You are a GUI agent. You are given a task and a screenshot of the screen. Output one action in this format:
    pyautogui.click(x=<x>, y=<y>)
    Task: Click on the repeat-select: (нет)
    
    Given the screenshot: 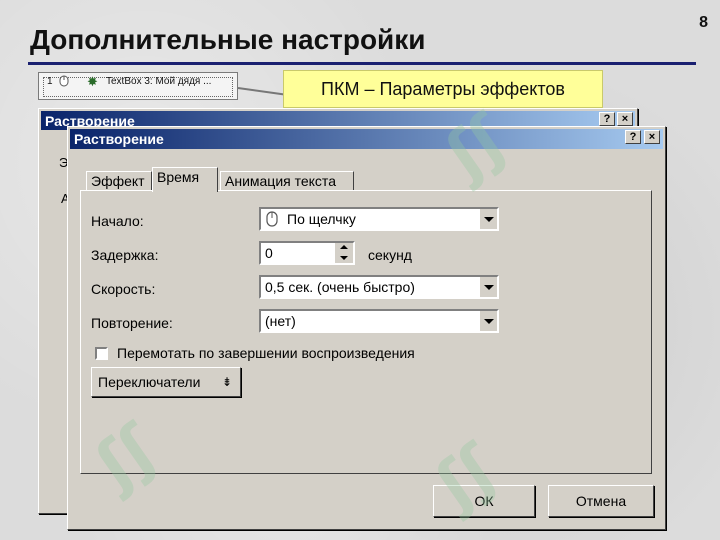 What is the action you would take?
    pyautogui.click(x=379, y=321)
    